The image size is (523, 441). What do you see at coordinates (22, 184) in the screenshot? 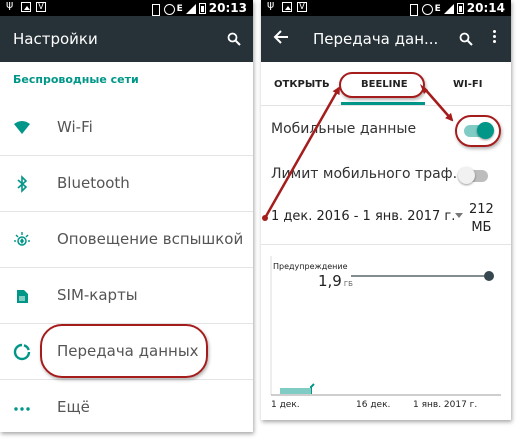
I see `bluetooth-icon` at bounding box center [22, 184].